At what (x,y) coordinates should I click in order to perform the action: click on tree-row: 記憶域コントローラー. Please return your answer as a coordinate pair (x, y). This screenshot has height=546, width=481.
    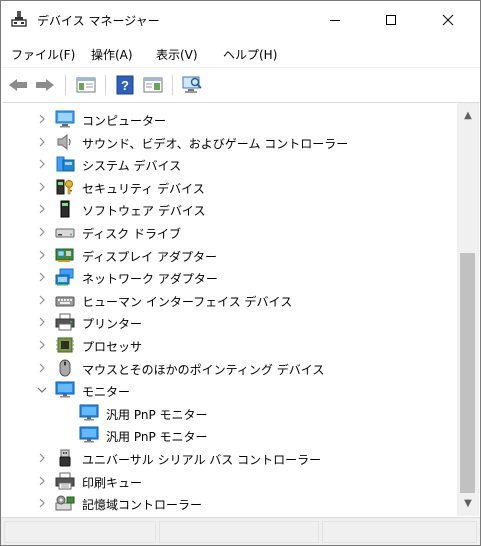
    Looking at the image, I should click on (229, 503).